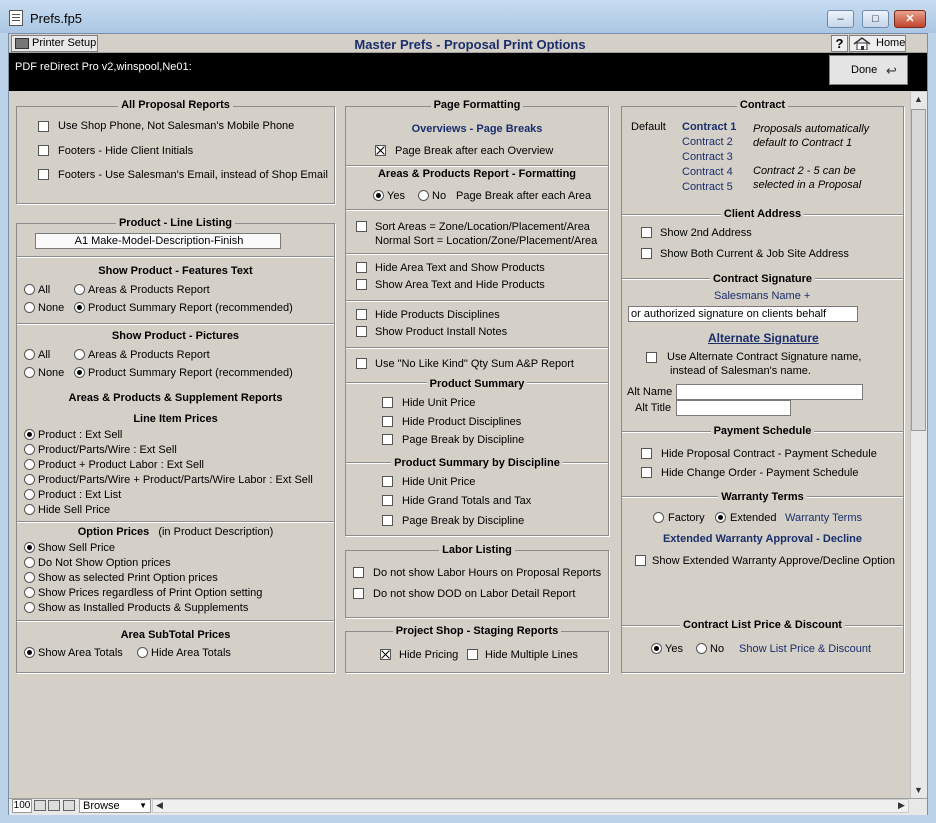 This screenshot has height=823, width=936. Describe the element at coordinates (651, 357) in the screenshot. I see `alt-signature-checkbox` at that location.